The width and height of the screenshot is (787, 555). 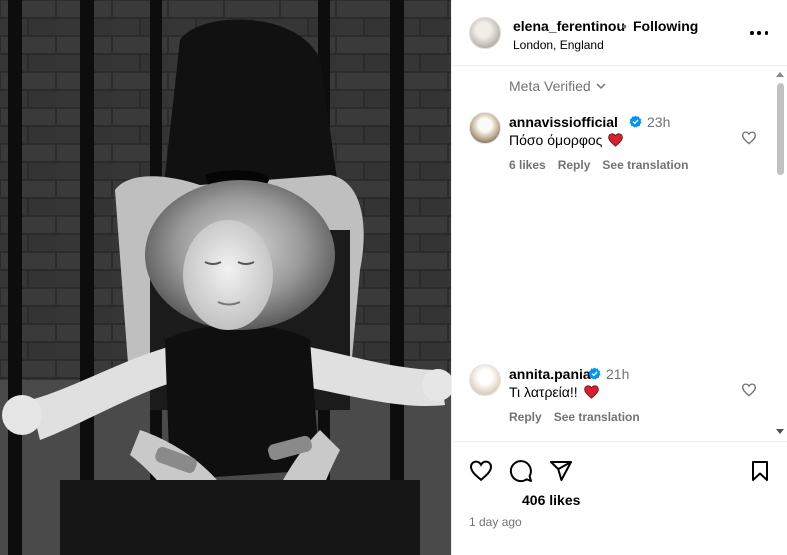 I want to click on like-count: 406 likes, so click(x=551, y=500).